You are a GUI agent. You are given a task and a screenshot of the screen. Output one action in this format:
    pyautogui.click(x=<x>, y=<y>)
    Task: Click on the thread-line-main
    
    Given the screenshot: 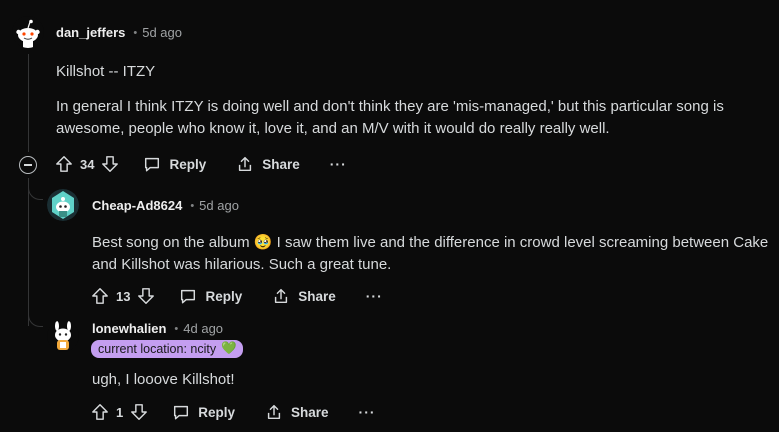 What is the action you would take?
    pyautogui.click(x=28, y=103)
    